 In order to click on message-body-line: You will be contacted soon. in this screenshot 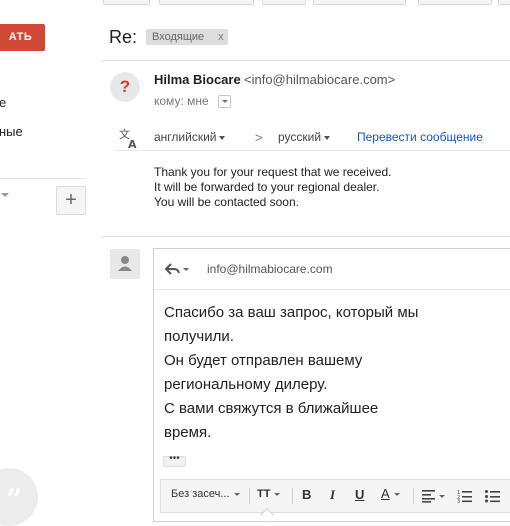, I will do `click(226, 202)`.